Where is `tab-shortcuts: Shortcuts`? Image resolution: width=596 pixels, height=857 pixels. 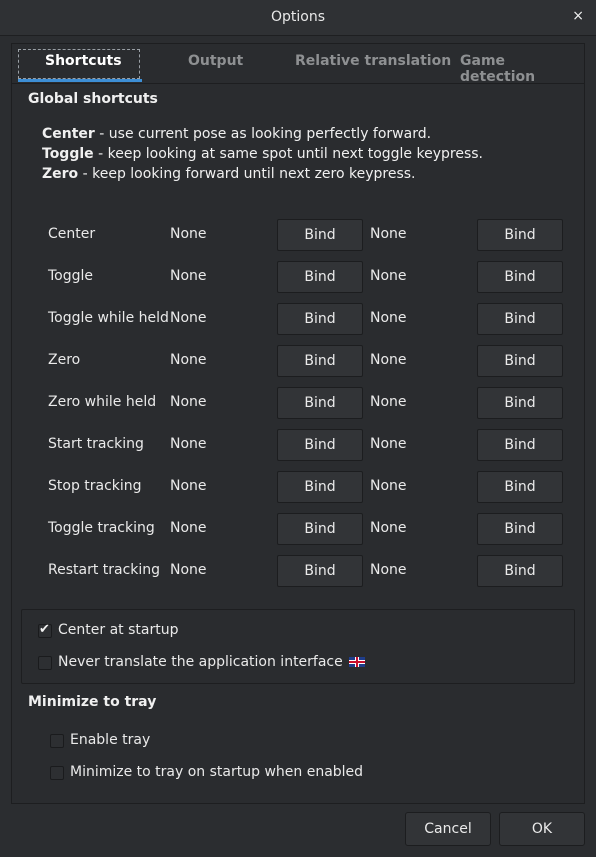 tab-shortcuts: Shortcuts is located at coordinates (83, 61).